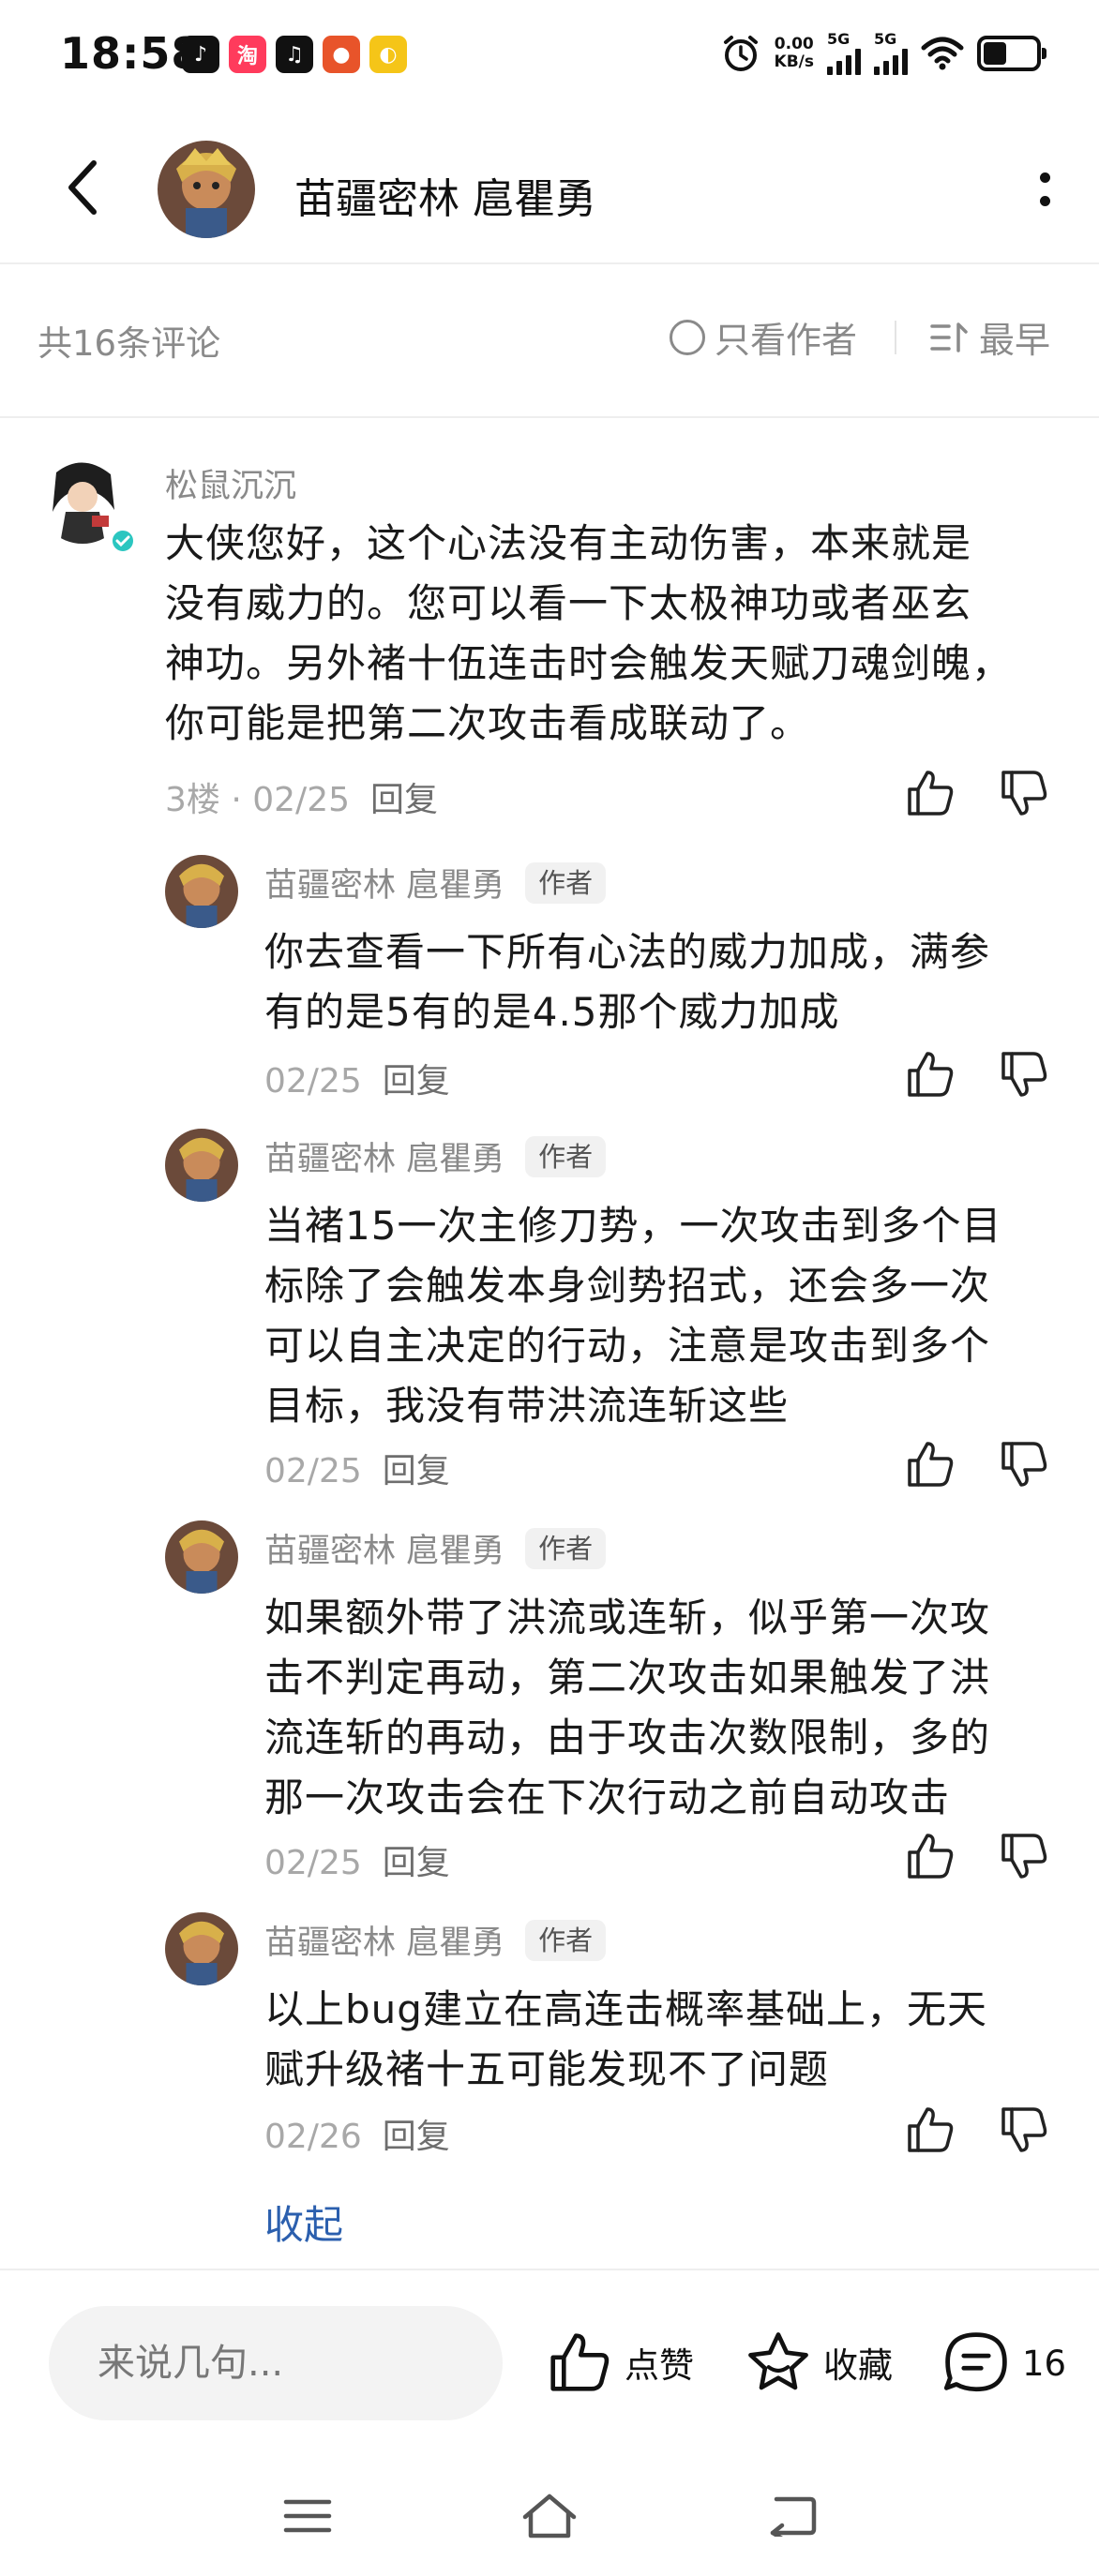  What do you see at coordinates (200, 54) in the screenshot?
I see `tiktok-icon: ♪` at bounding box center [200, 54].